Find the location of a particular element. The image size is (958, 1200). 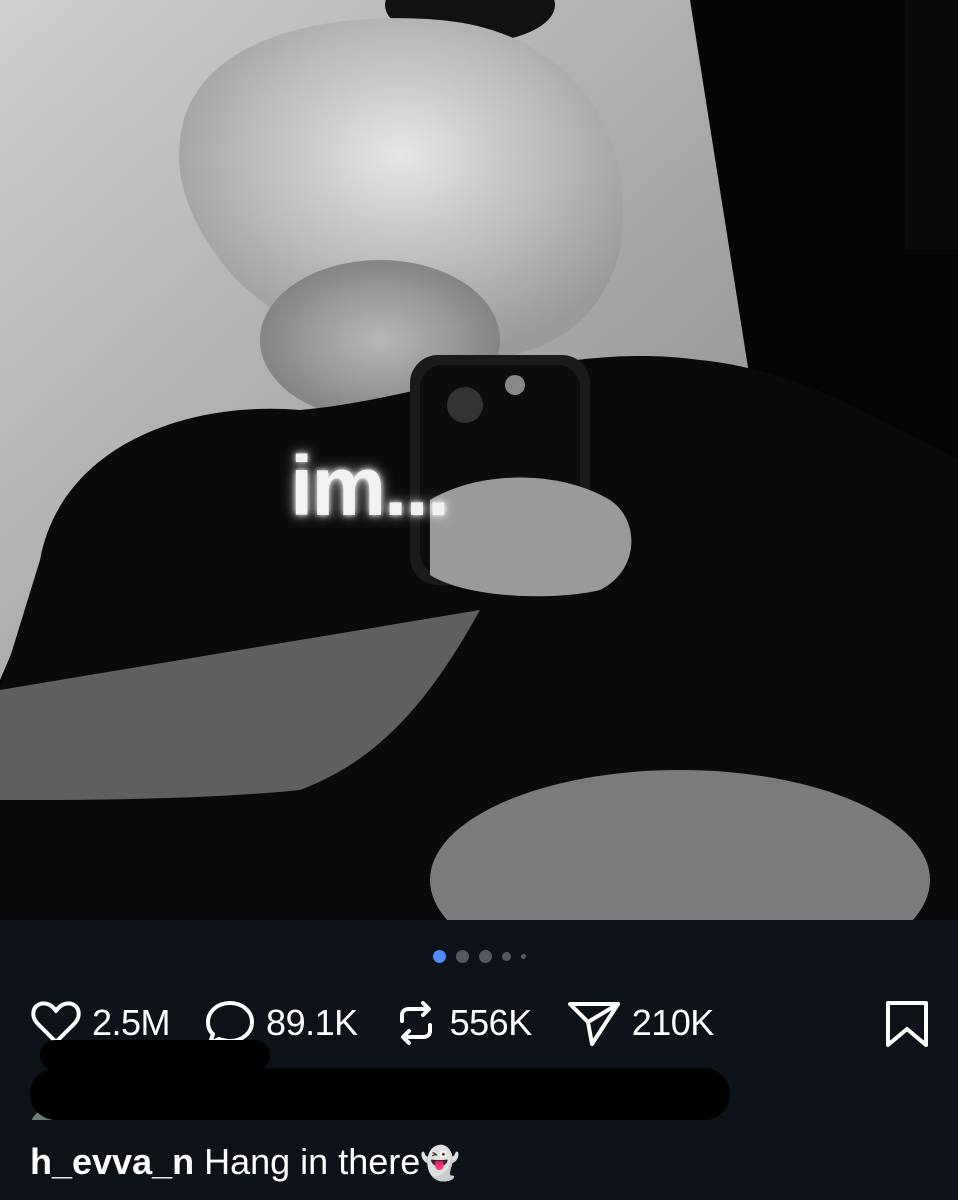

ghost-emoji: 👻 is located at coordinates (440, 1163).